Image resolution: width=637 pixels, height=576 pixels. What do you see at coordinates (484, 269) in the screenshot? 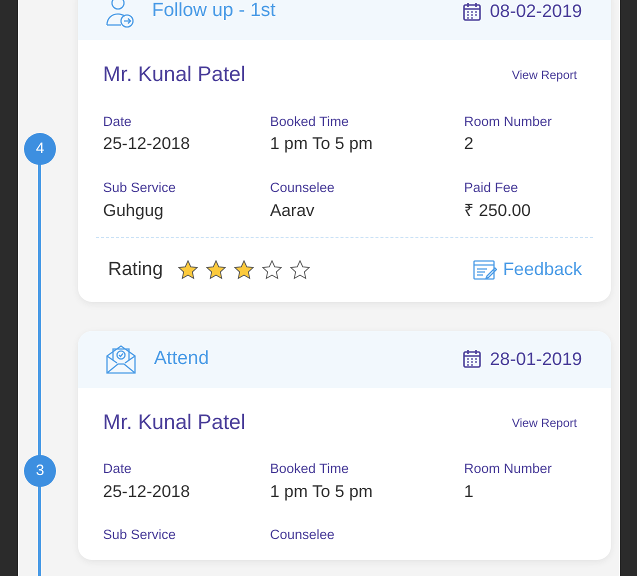
I see `feedback-icon` at bounding box center [484, 269].